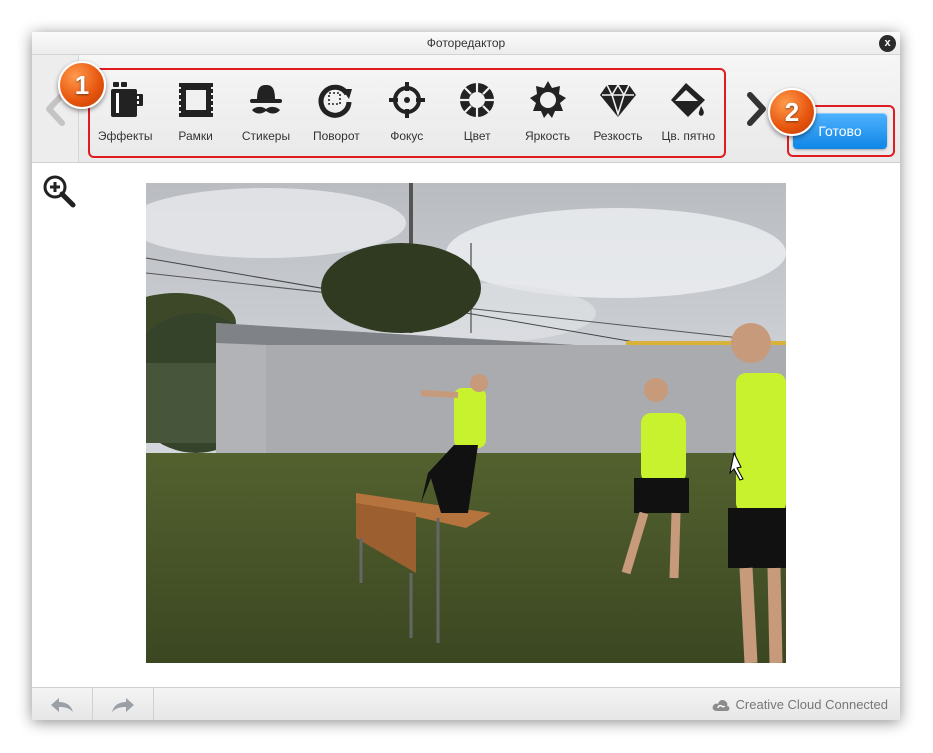  Describe the element at coordinates (688, 100) in the screenshot. I see `color-splash-bucket-icon` at that location.